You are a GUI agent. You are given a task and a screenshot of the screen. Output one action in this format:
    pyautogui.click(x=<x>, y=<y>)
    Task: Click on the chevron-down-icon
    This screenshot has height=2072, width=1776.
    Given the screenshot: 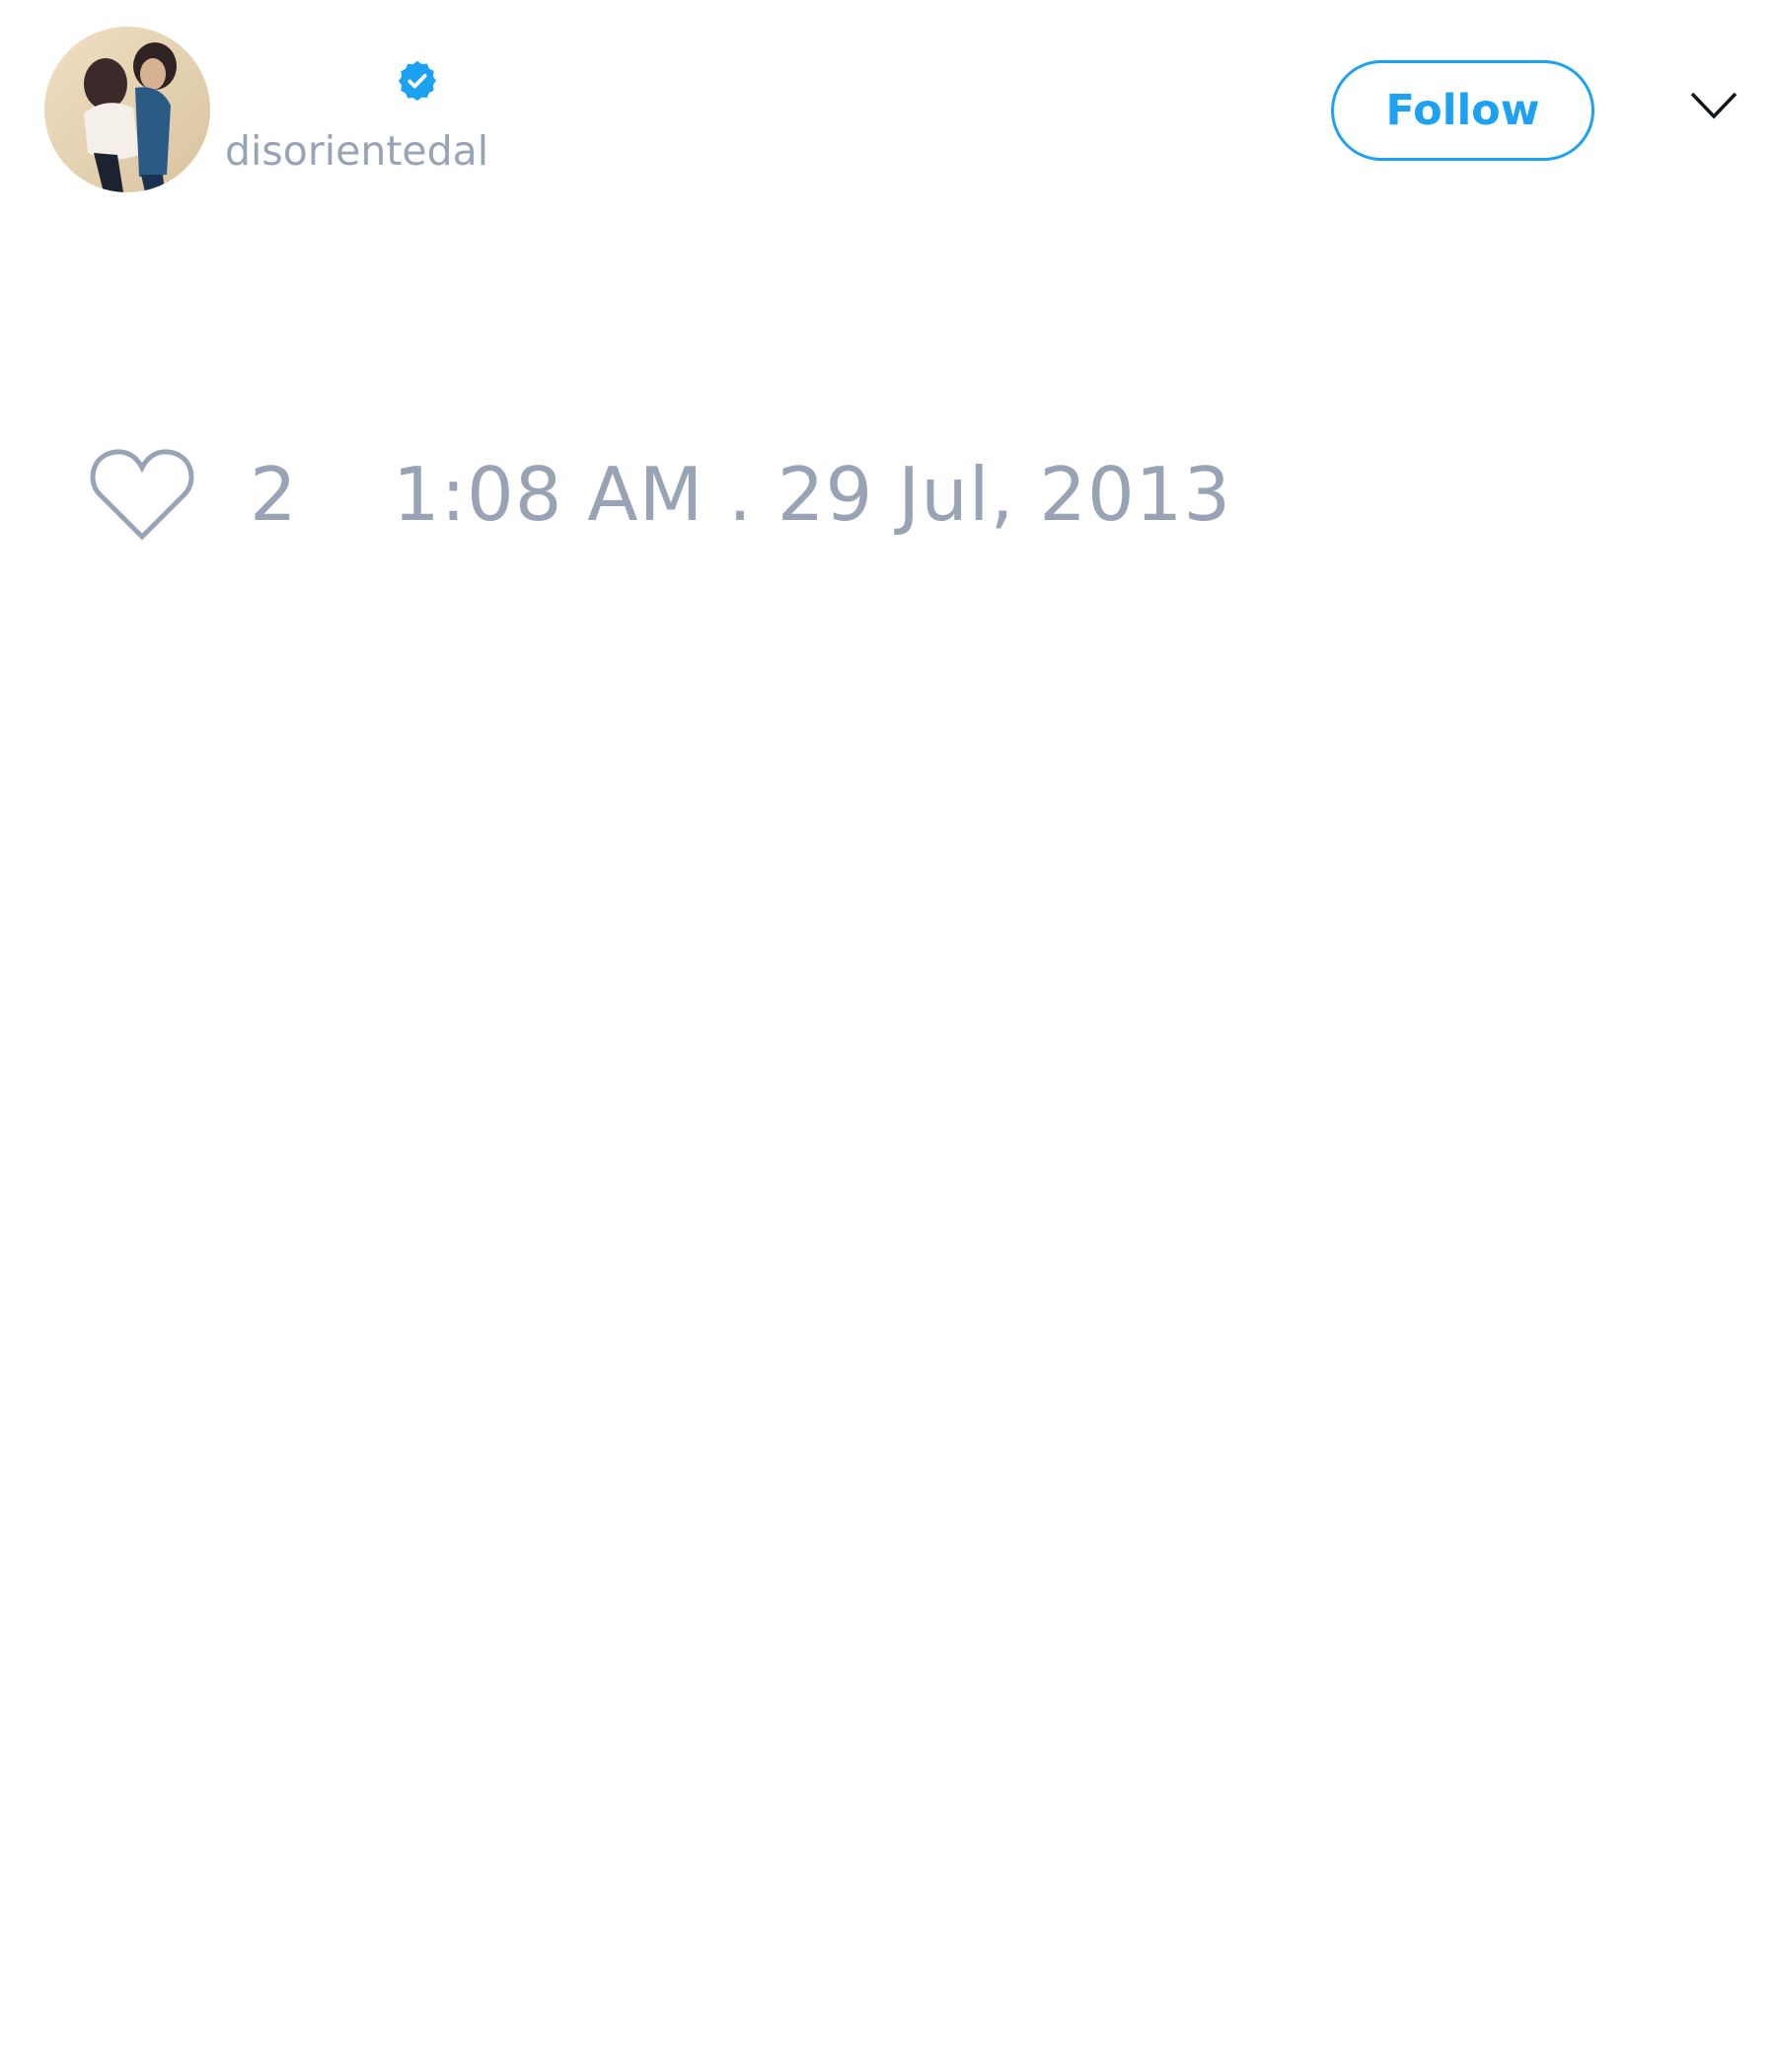 What is the action you would take?
    pyautogui.click(x=1714, y=106)
    